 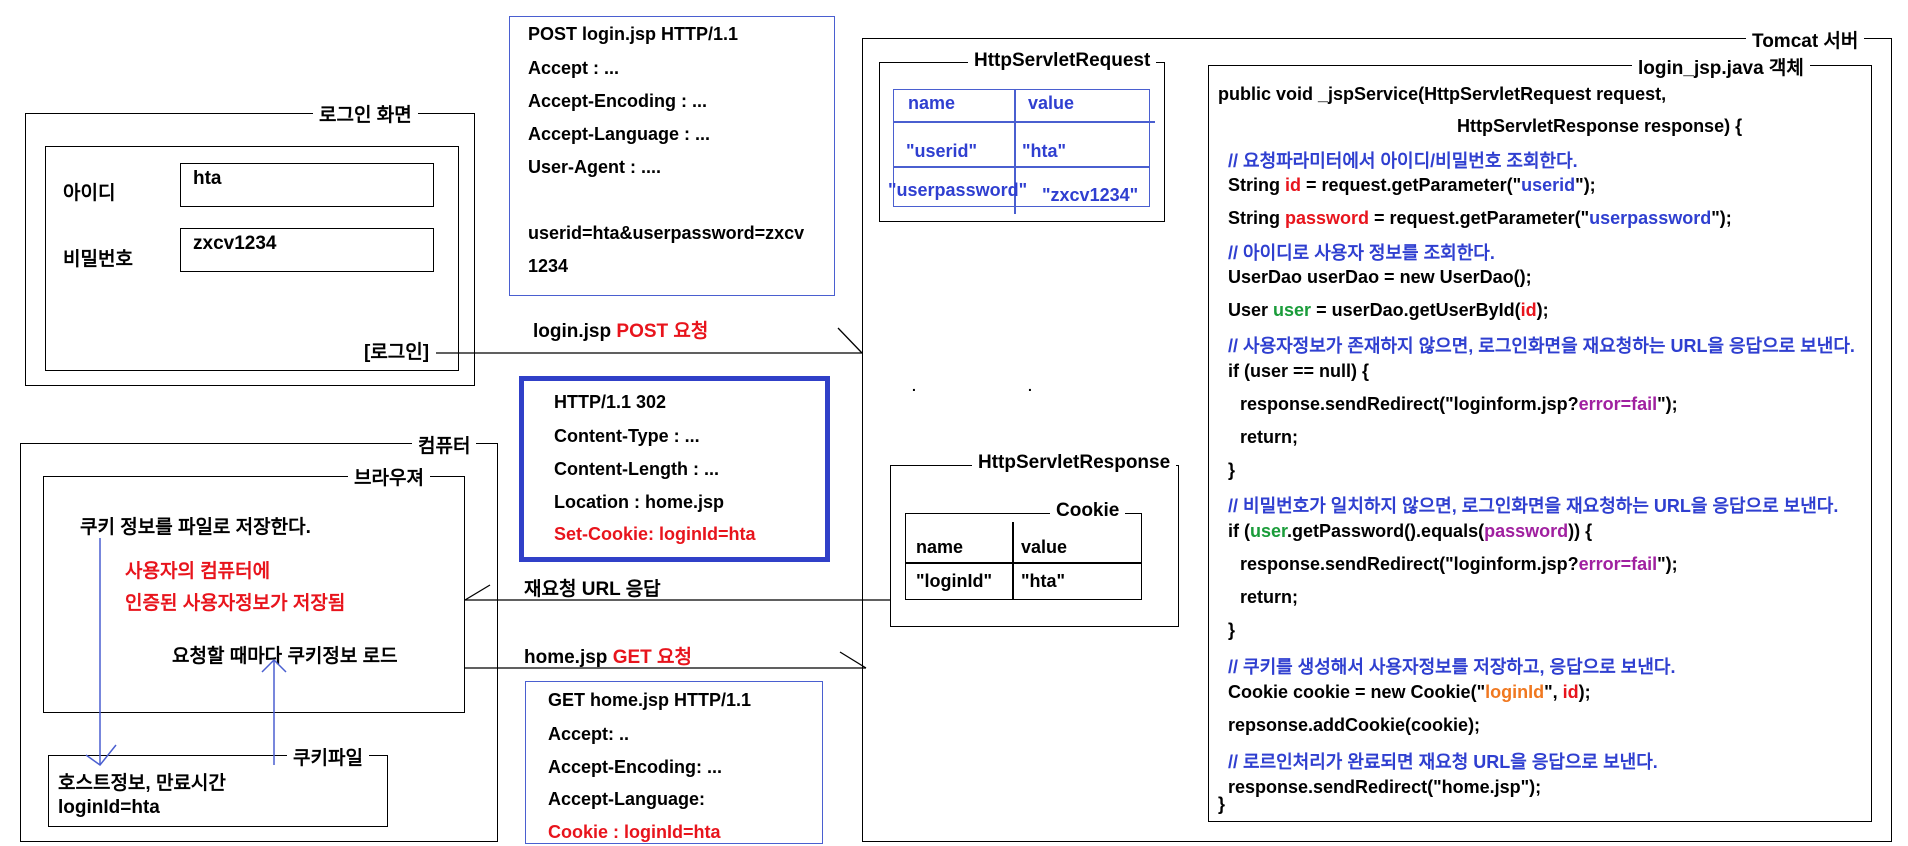 What do you see at coordinates (627, 799) in the screenshot?
I see `get-line-4: Accept-Language:` at bounding box center [627, 799].